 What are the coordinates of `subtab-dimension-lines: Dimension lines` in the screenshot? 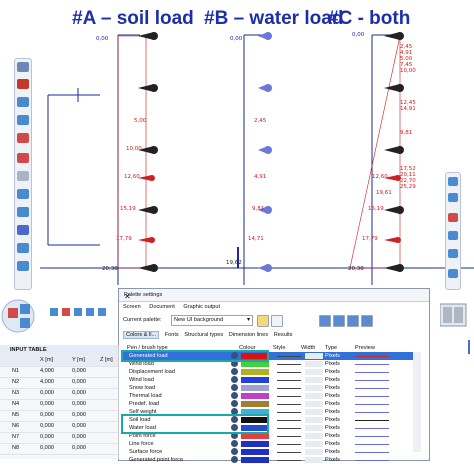 It's located at (248, 335).